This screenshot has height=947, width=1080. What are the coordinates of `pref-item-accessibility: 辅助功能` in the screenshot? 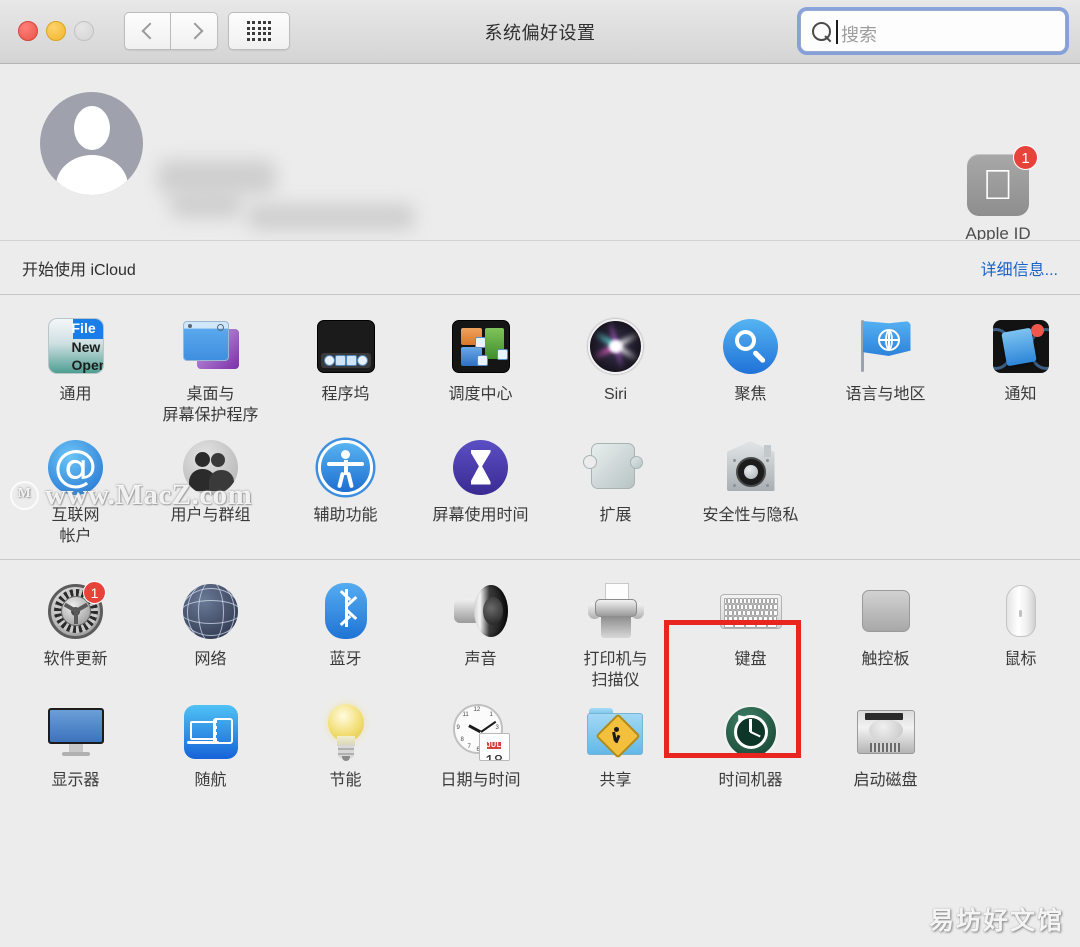 It's located at (345, 490).